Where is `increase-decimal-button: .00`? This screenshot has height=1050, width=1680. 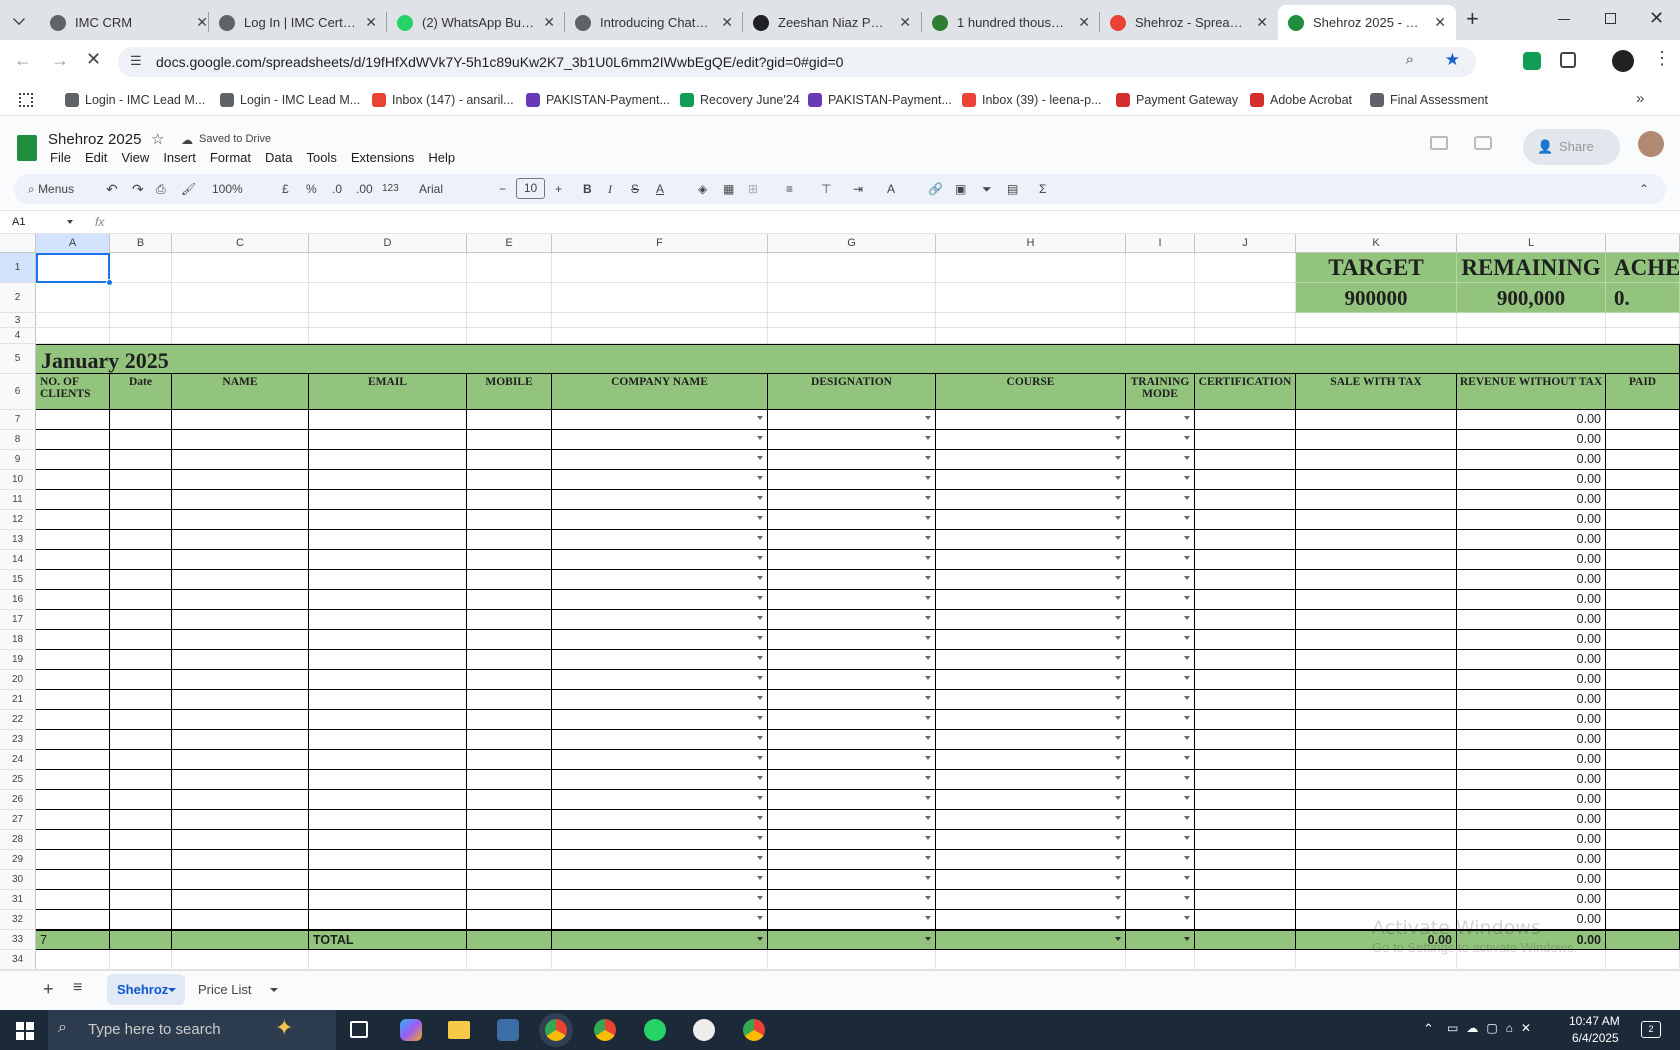 increase-decimal-button: .00 is located at coordinates (364, 189).